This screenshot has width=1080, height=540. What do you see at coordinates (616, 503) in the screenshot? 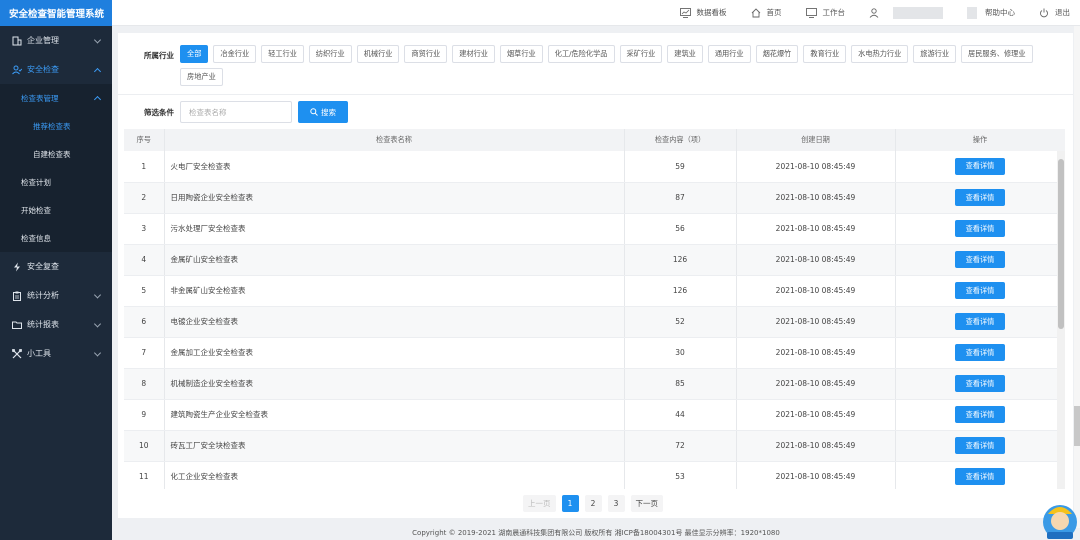
I see `page-button: 3` at bounding box center [616, 503].